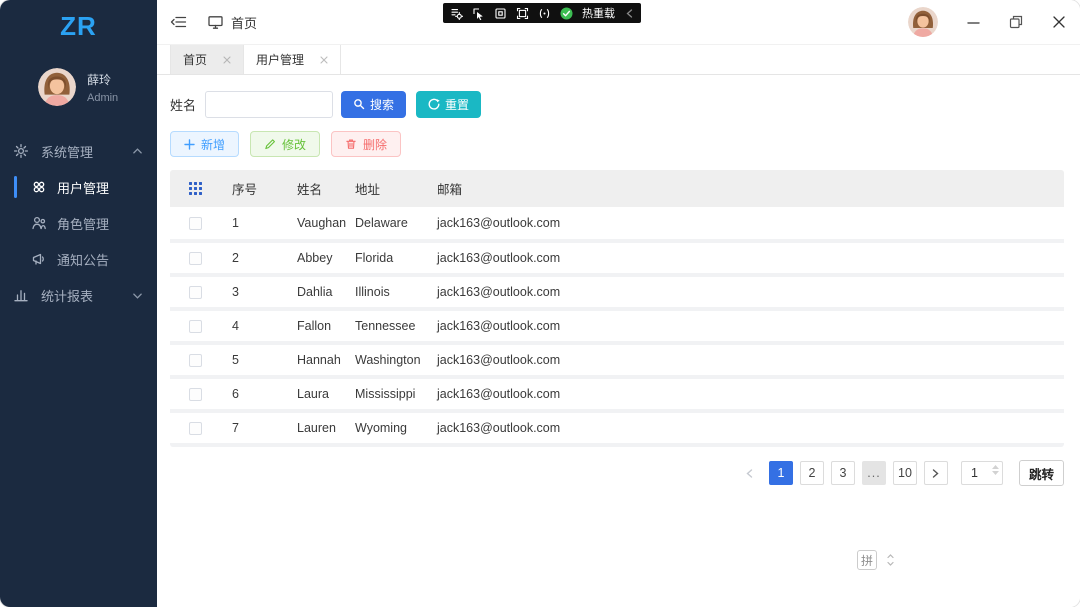  I want to click on ime-indicator: 拼, so click(876, 560).